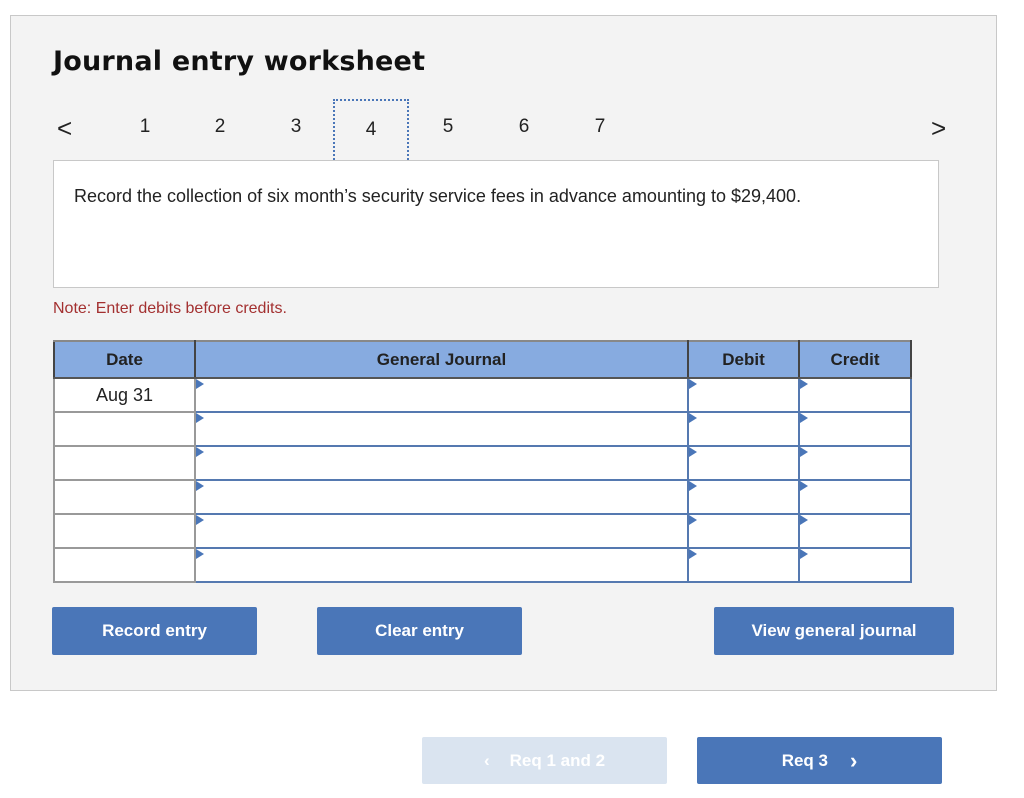 The image size is (1024, 798). I want to click on step-7: 7, so click(600, 127).